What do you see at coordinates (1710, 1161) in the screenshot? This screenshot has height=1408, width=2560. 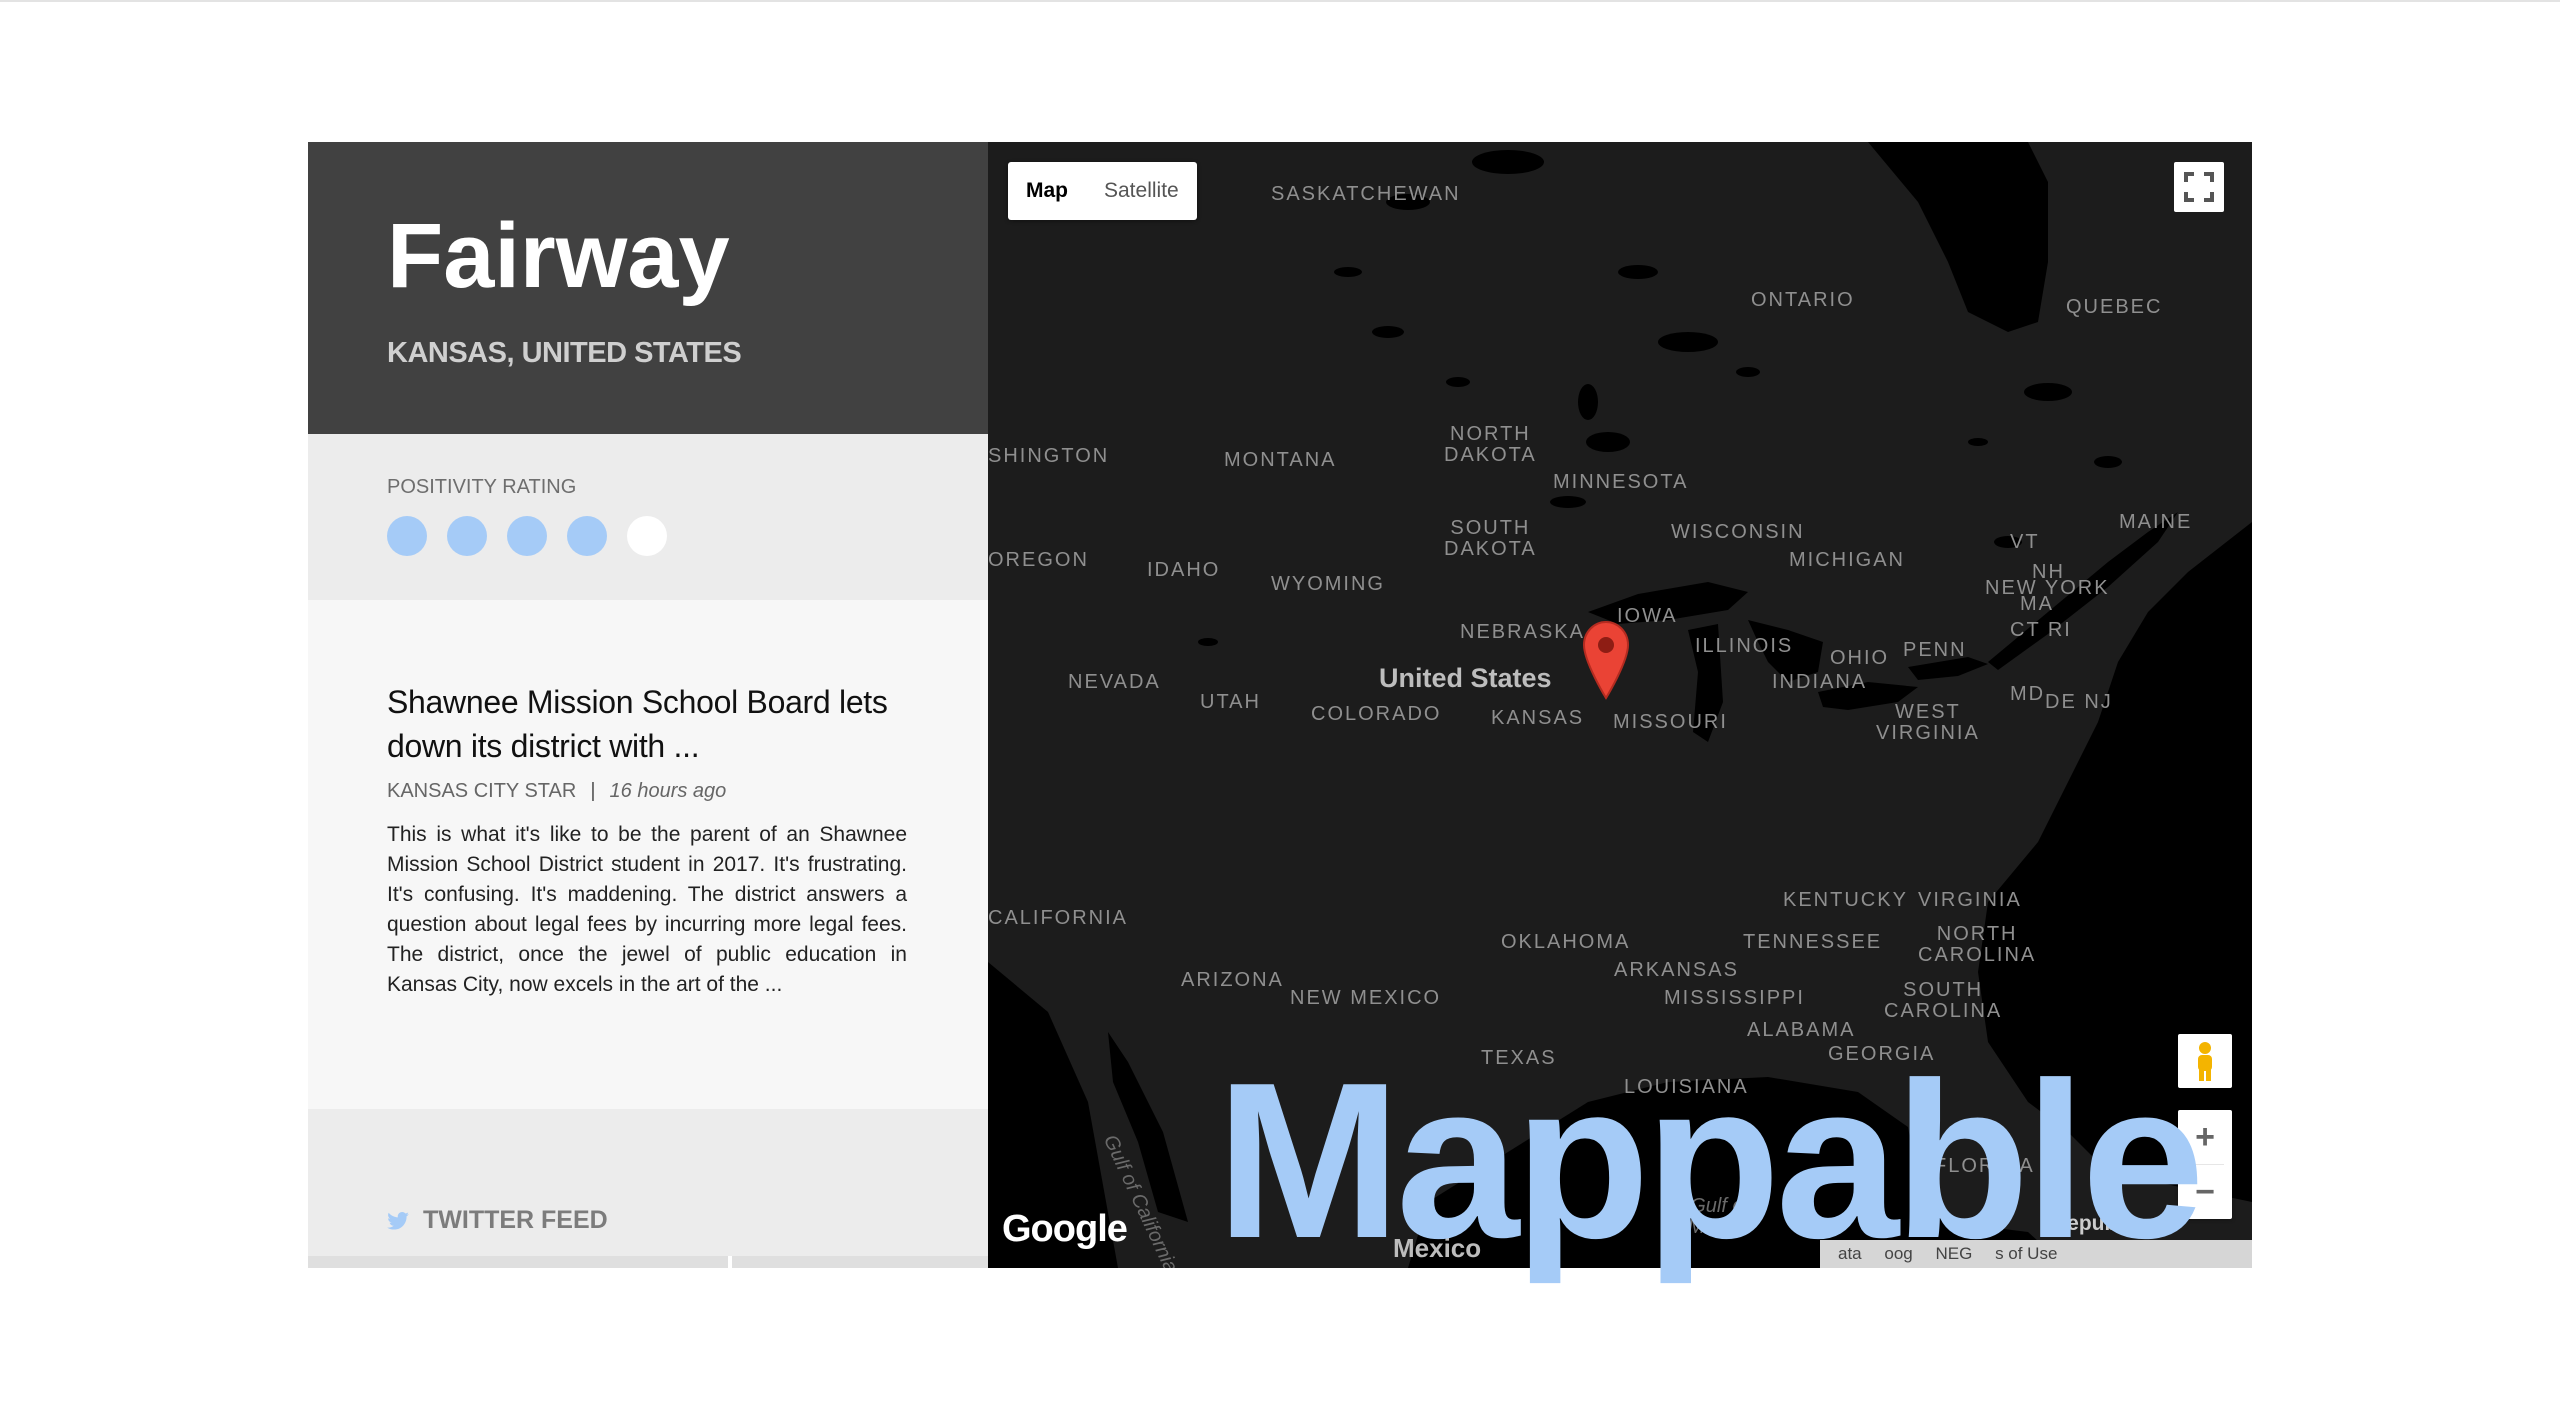 I see `mappable-watermark: Mappable` at bounding box center [1710, 1161].